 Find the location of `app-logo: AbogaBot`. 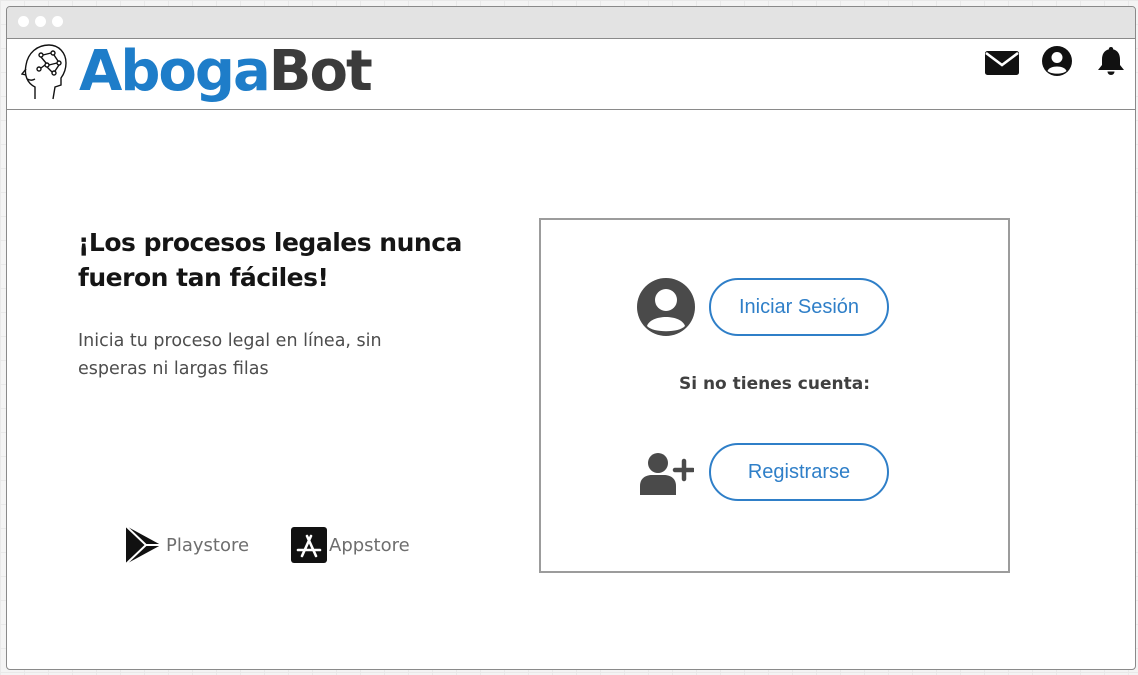

app-logo: AbogaBot is located at coordinates (226, 72).